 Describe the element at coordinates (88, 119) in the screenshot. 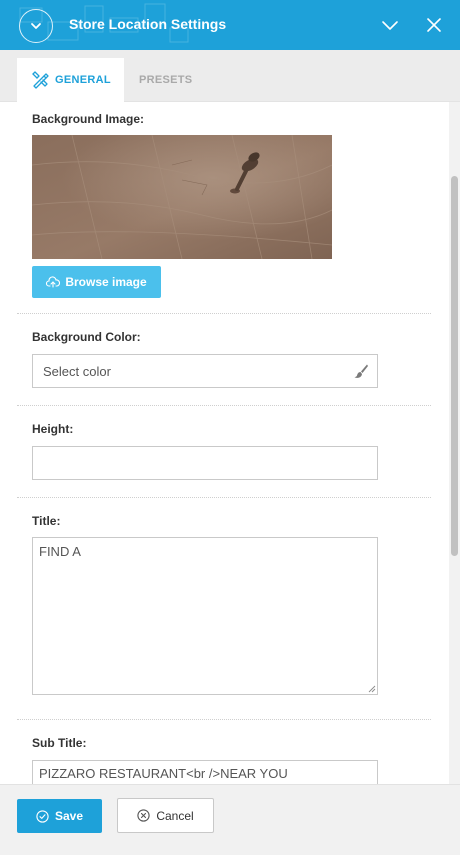

I see `background-image-label: Background Image:` at that location.